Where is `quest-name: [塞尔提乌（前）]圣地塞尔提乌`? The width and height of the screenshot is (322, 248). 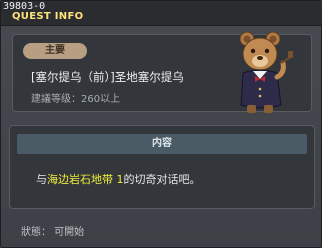 quest-name: [塞尔提乌（前）]圣地塞尔提乌 is located at coordinates (107, 77).